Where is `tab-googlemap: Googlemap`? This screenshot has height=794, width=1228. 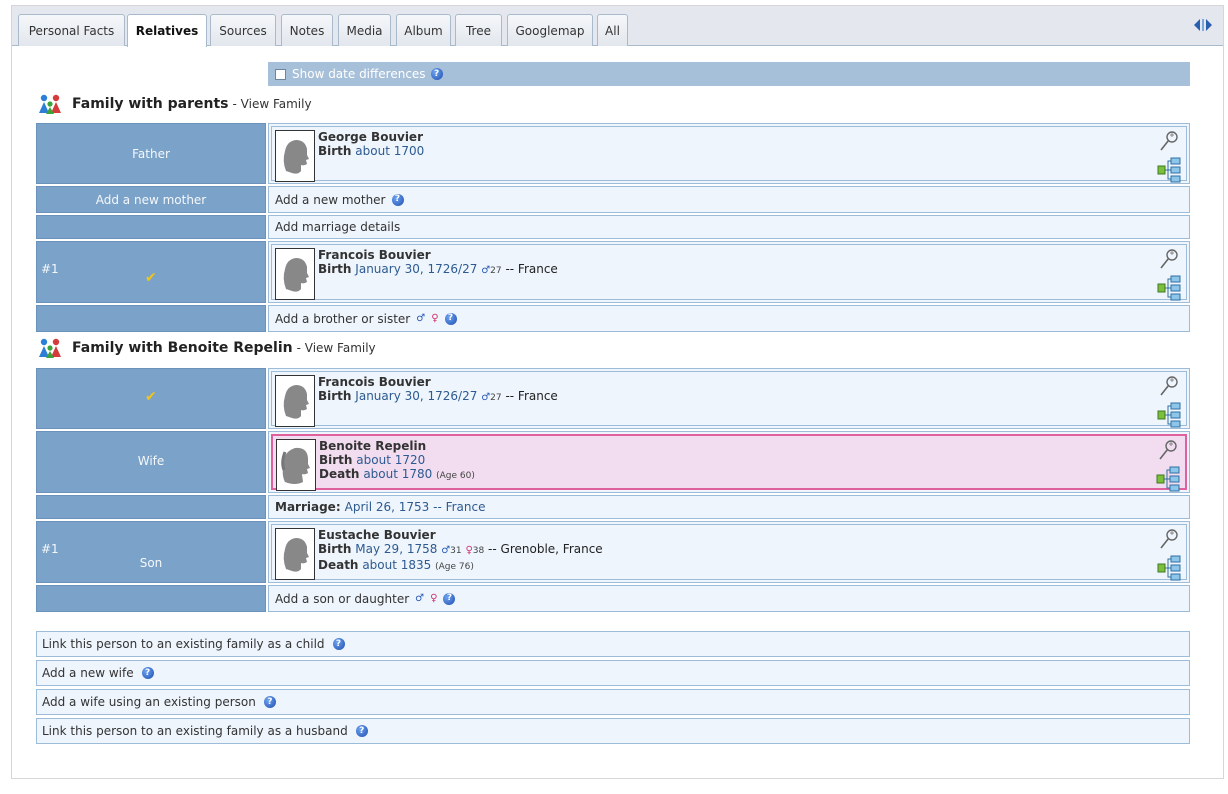
tab-googlemap: Googlemap is located at coordinates (550, 30).